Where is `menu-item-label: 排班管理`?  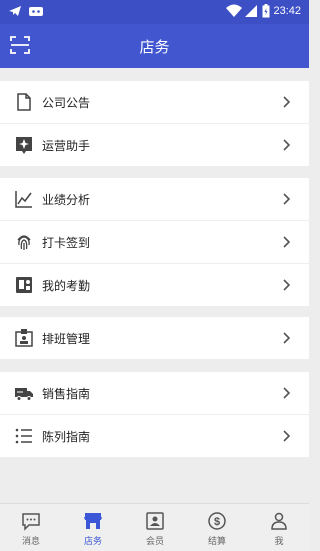 menu-item-label: 排班管理 is located at coordinates (66, 339).